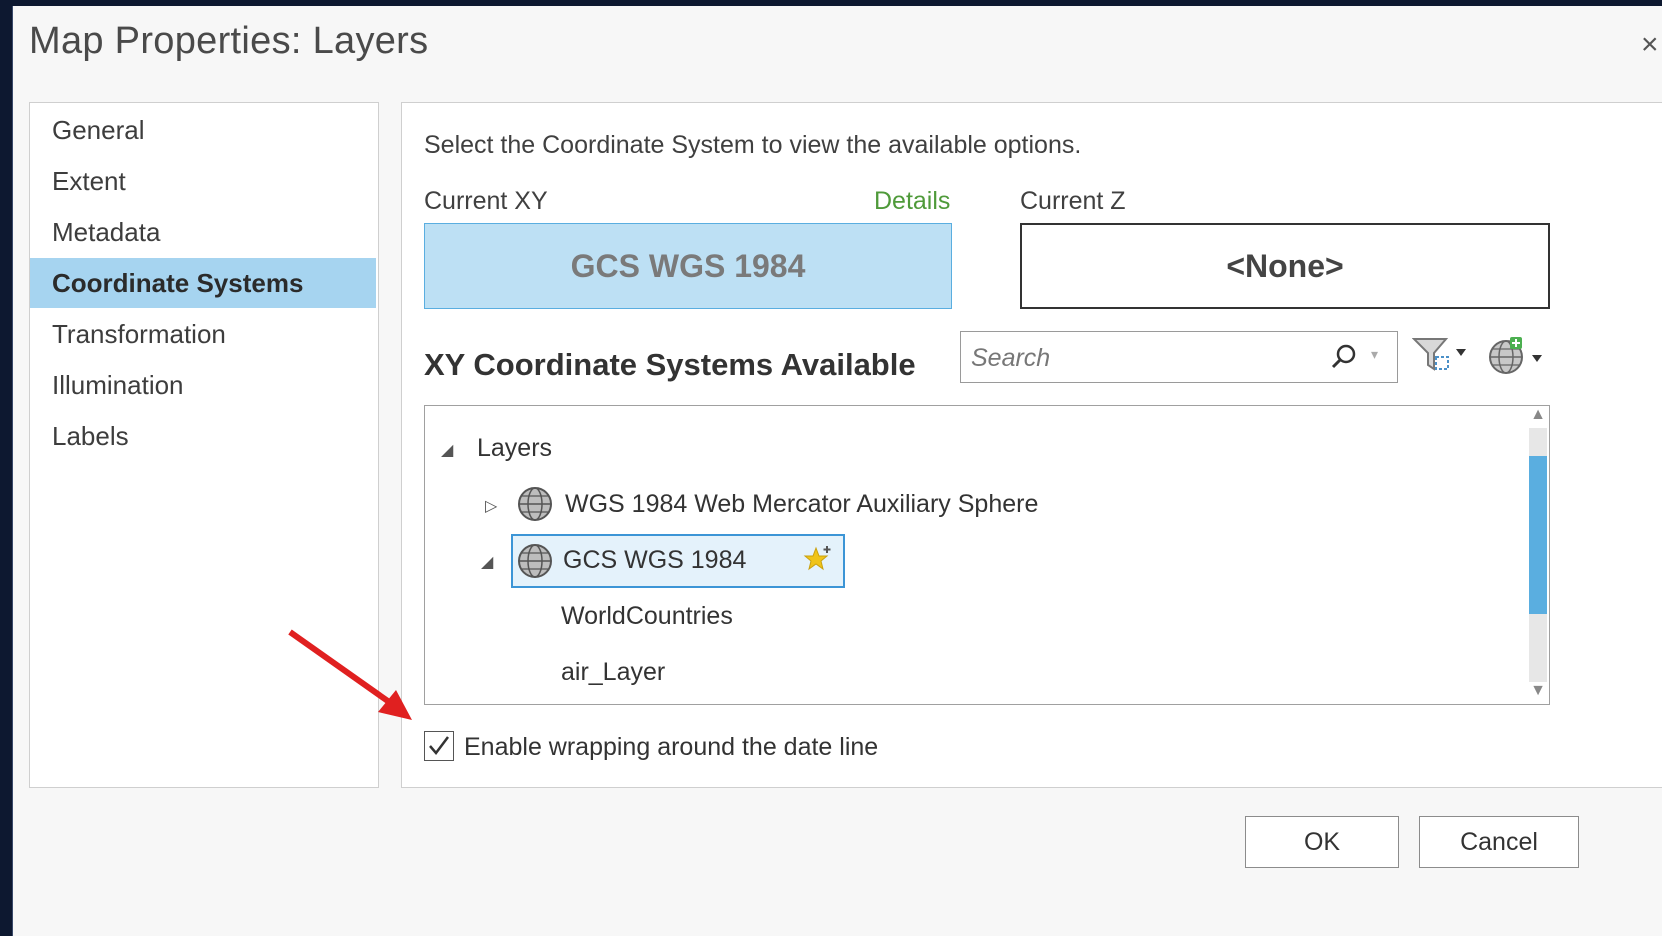 This screenshot has width=1662, height=936. I want to click on tree-node-gcs-wgs-1984: GCS WGS 1984, so click(678, 561).